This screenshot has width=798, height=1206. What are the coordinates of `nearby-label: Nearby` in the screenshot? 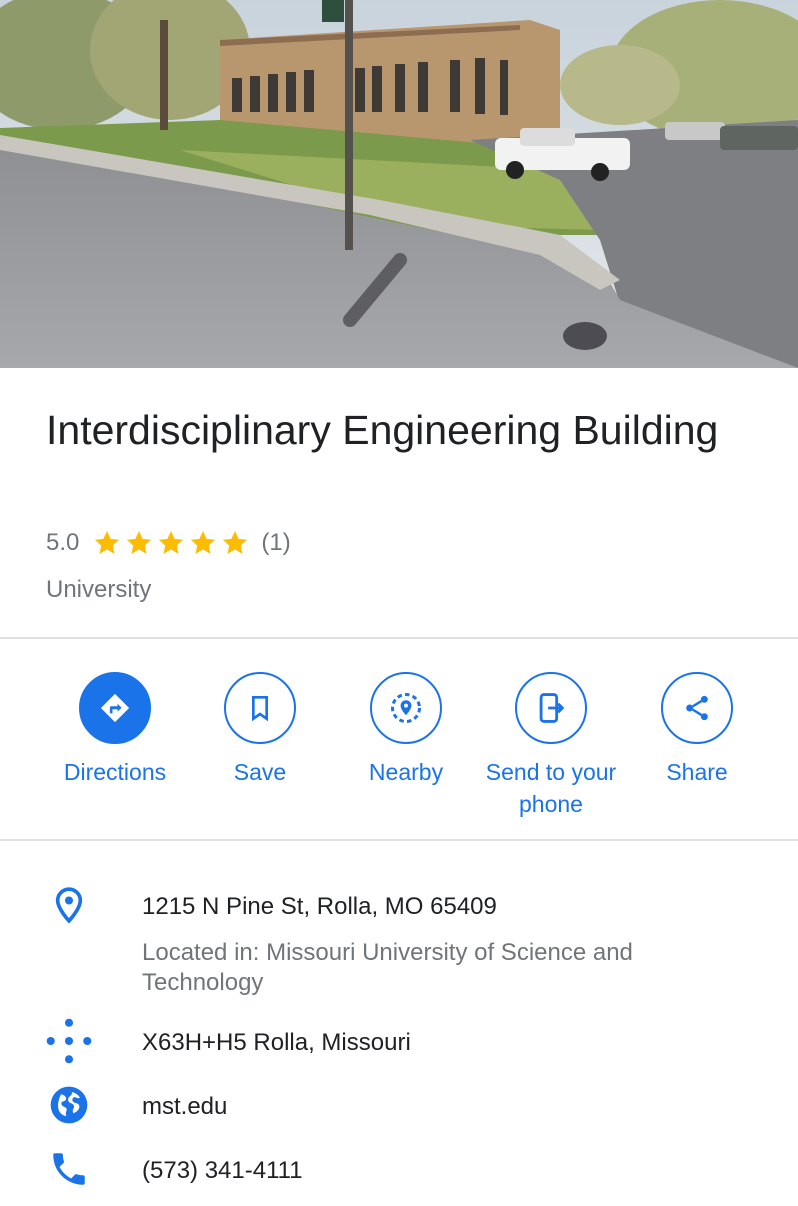 It's located at (406, 772).